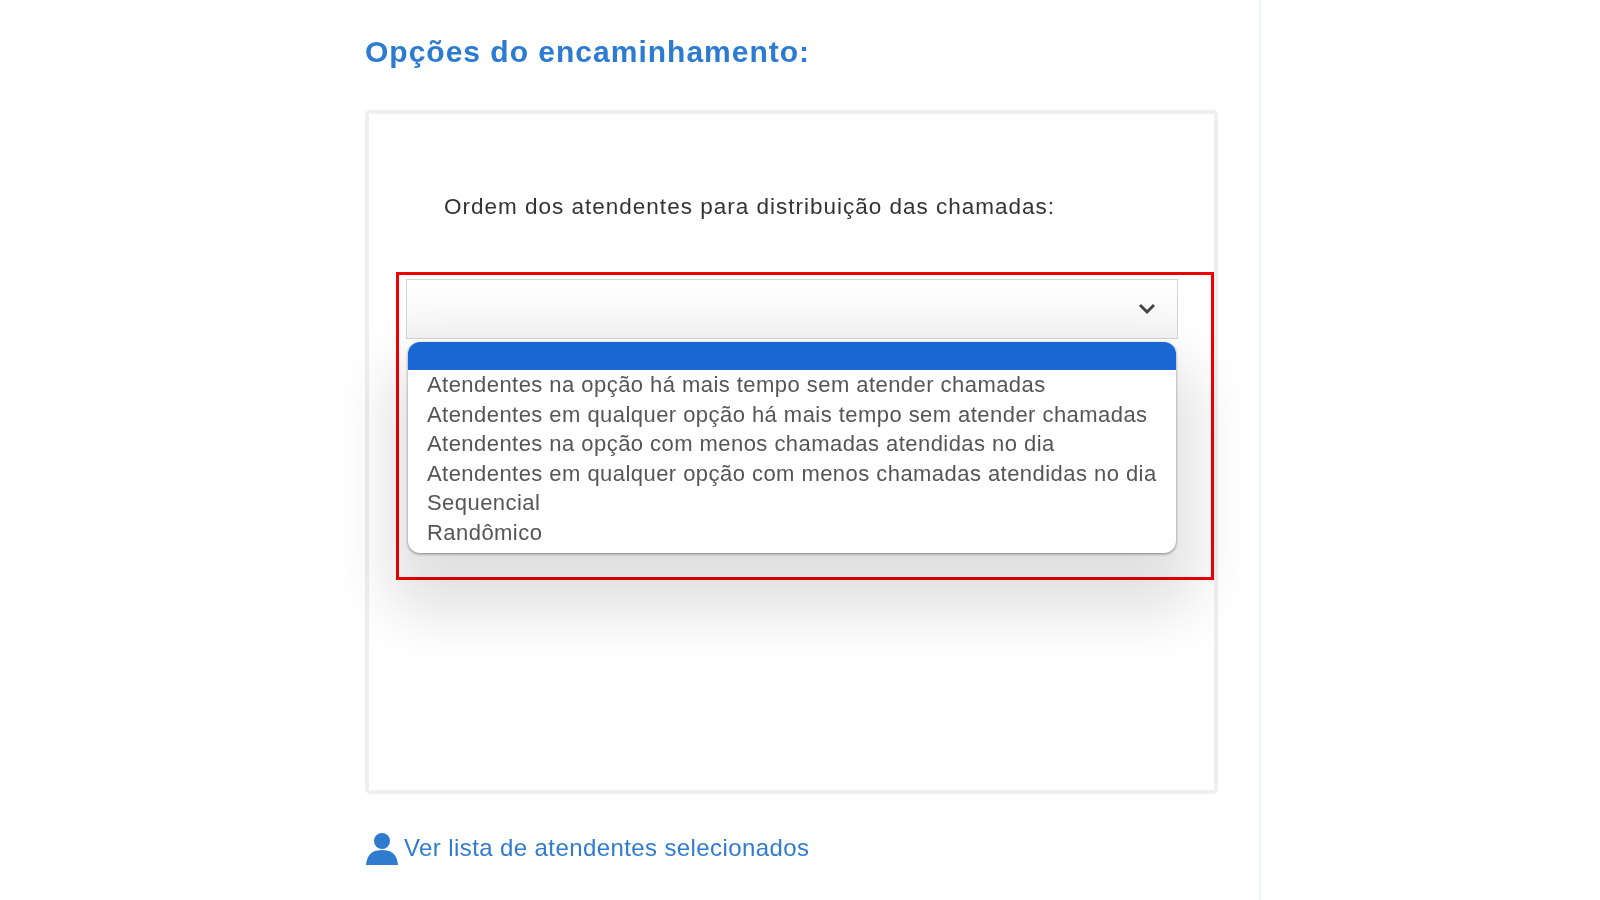 The width and height of the screenshot is (1600, 900). I want to click on chevron-down-icon, so click(1147, 309).